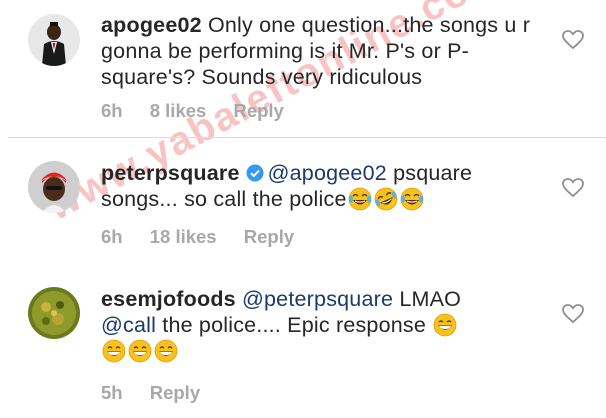  I want to click on comment-meta: 5h Reply, so click(161, 393).